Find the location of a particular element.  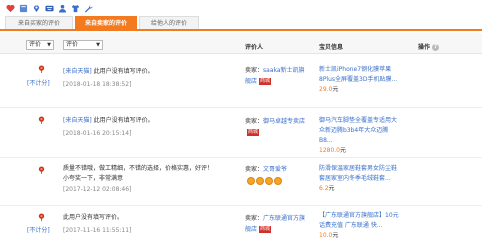

item-info: 御马汽车脚垫全覆盖专适用大众新迈腾b3b4年大众迈腾B8... 1280.0元 is located at coordinates (359, 136).